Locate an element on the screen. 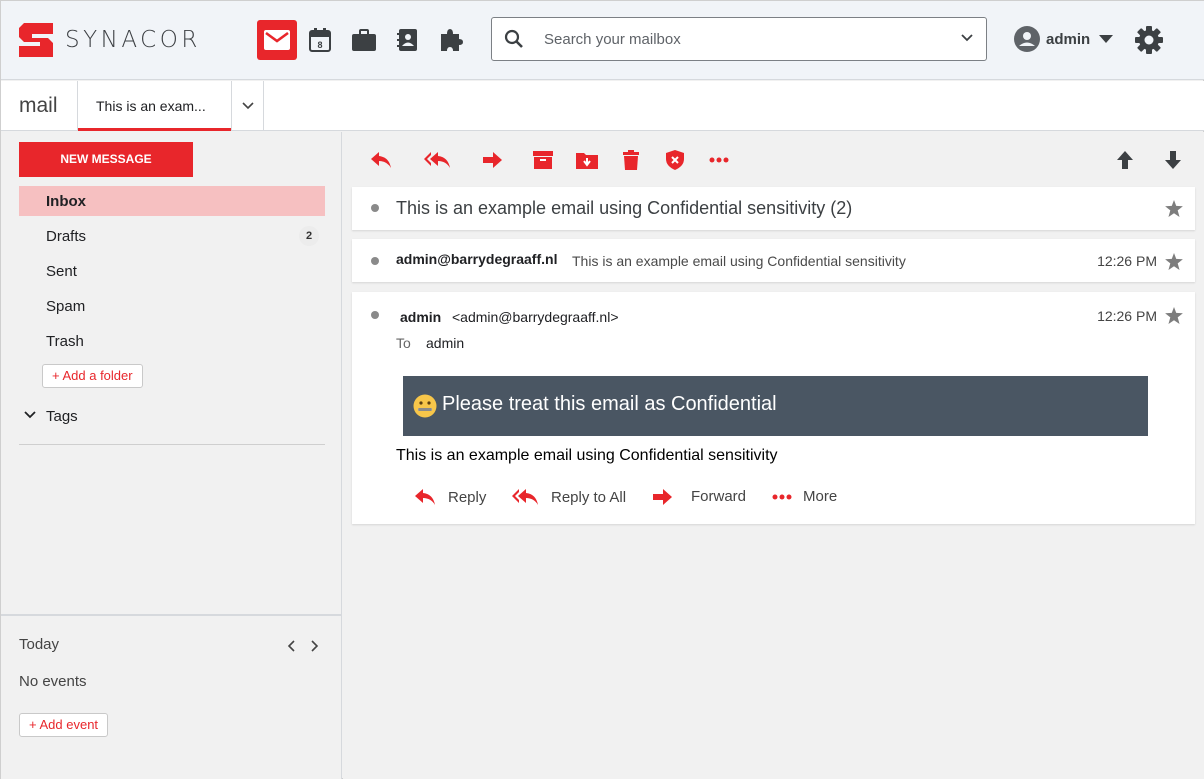  puzzle-icon is located at coordinates (452, 40).